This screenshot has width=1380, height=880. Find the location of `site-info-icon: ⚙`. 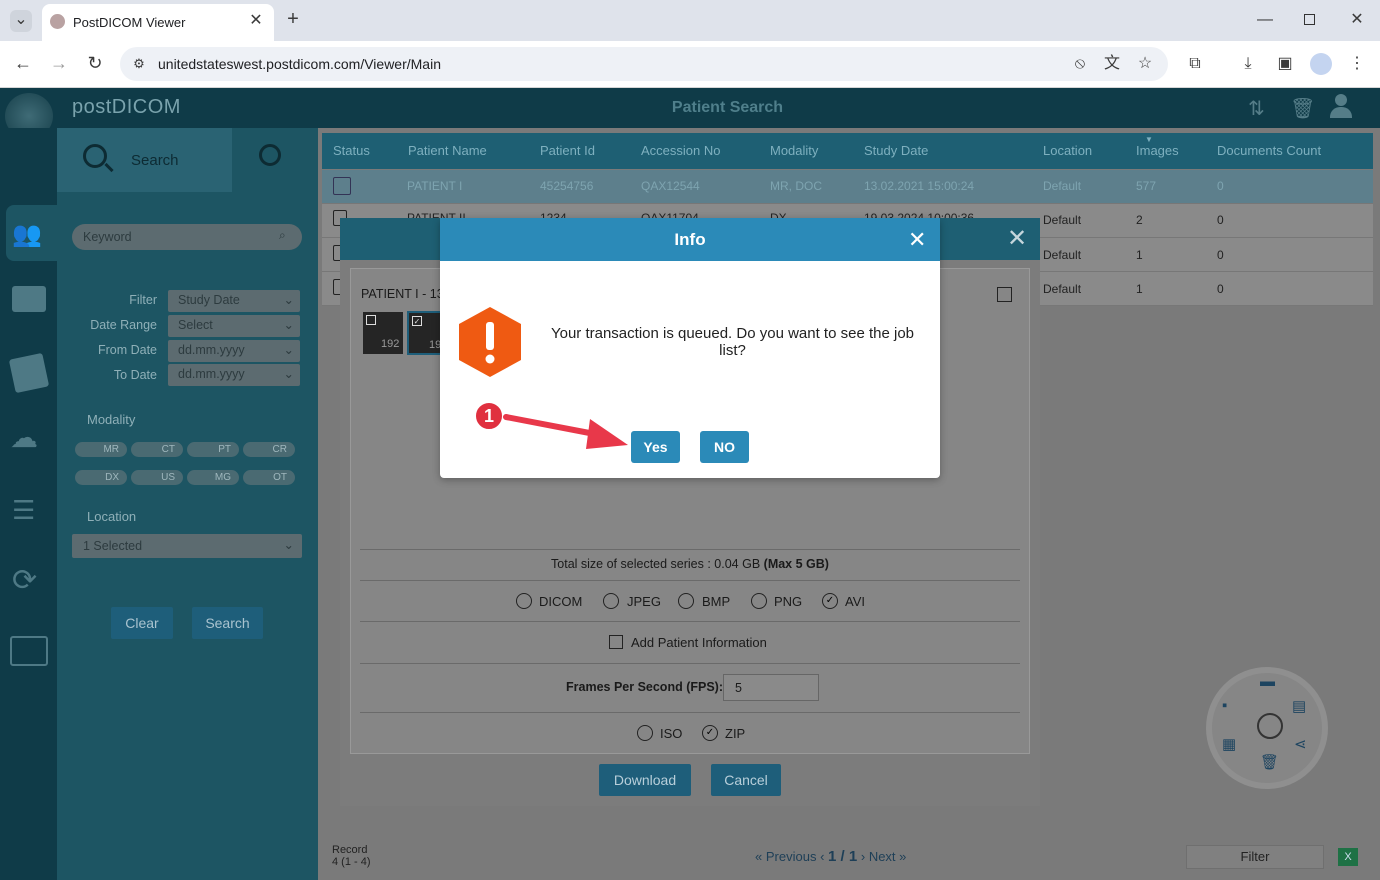

site-info-icon: ⚙ is located at coordinates (139, 64).